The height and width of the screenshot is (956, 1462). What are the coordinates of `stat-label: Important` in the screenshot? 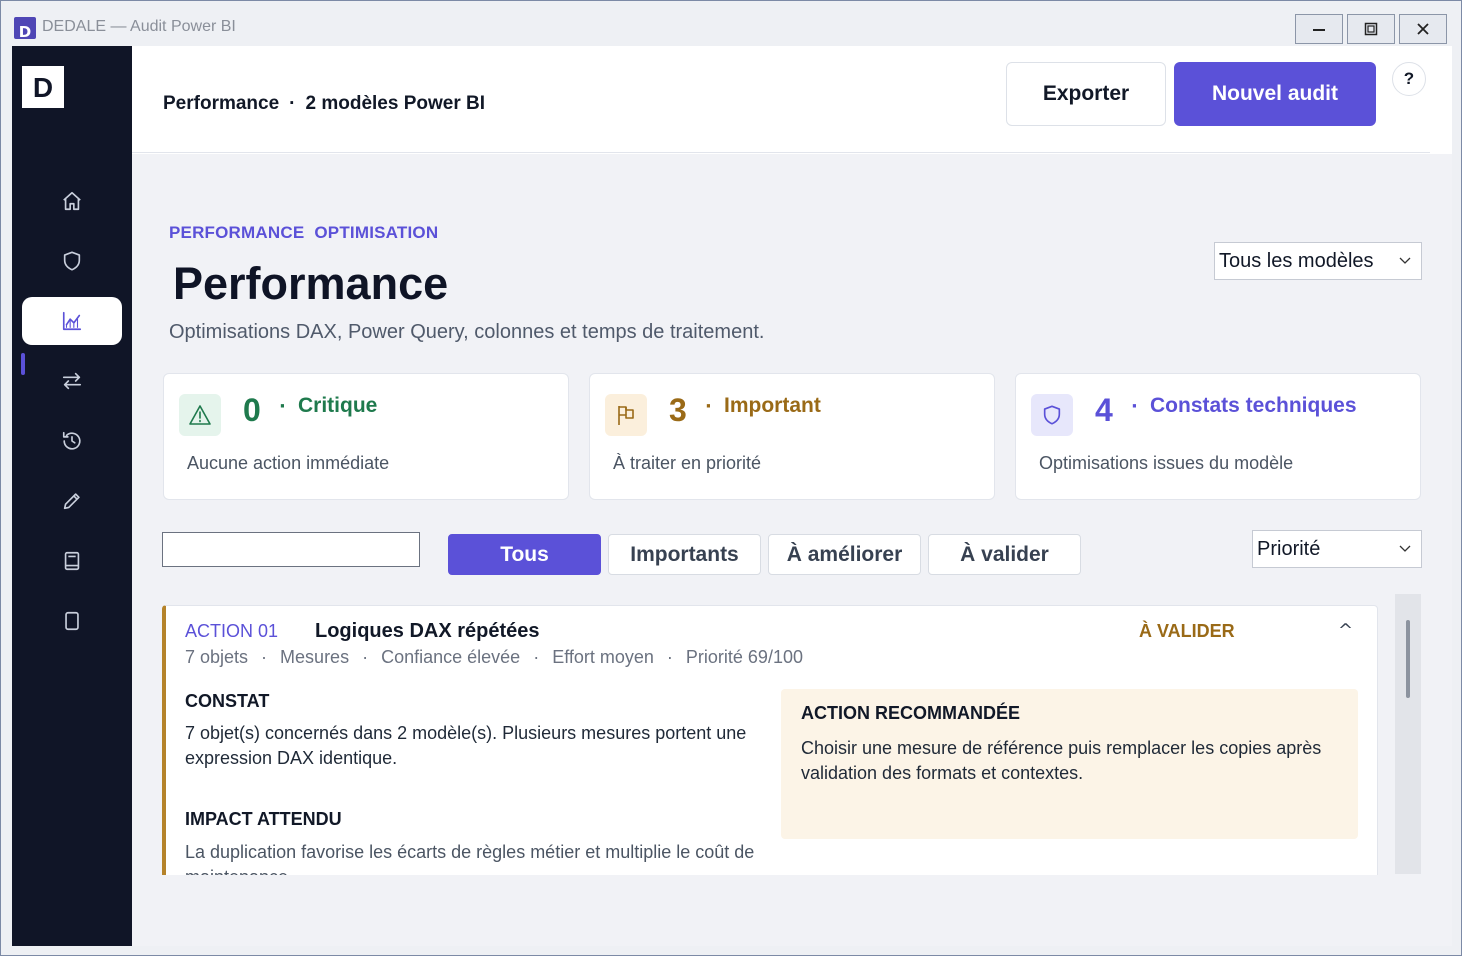 It's located at (772, 405).